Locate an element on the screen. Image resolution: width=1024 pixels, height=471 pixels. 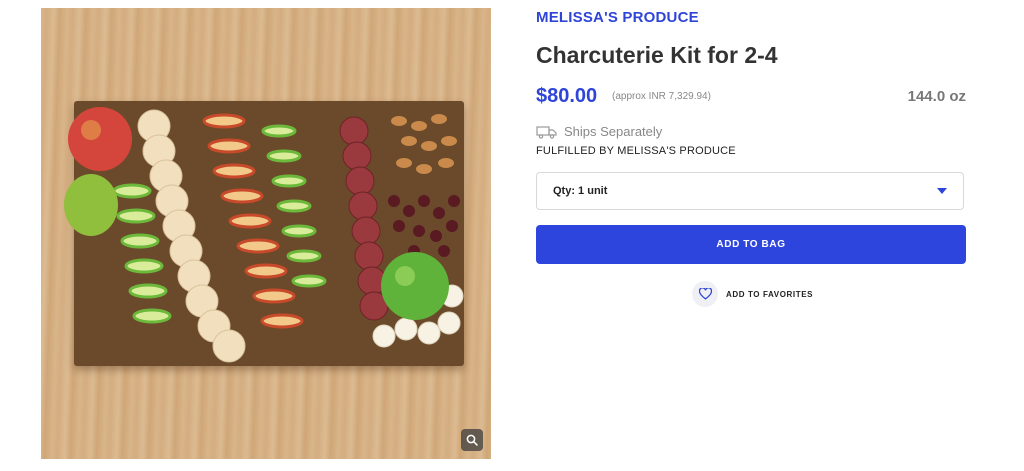
magnifier-icon is located at coordinates (472, 440).